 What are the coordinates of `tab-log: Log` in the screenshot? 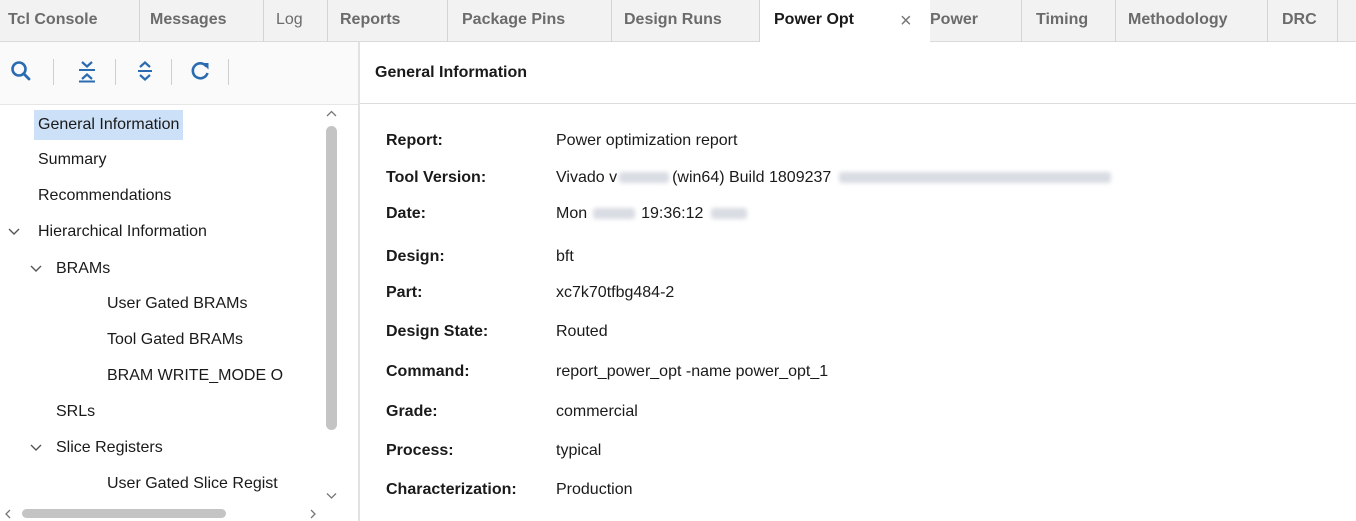 It's located at (296, 21).